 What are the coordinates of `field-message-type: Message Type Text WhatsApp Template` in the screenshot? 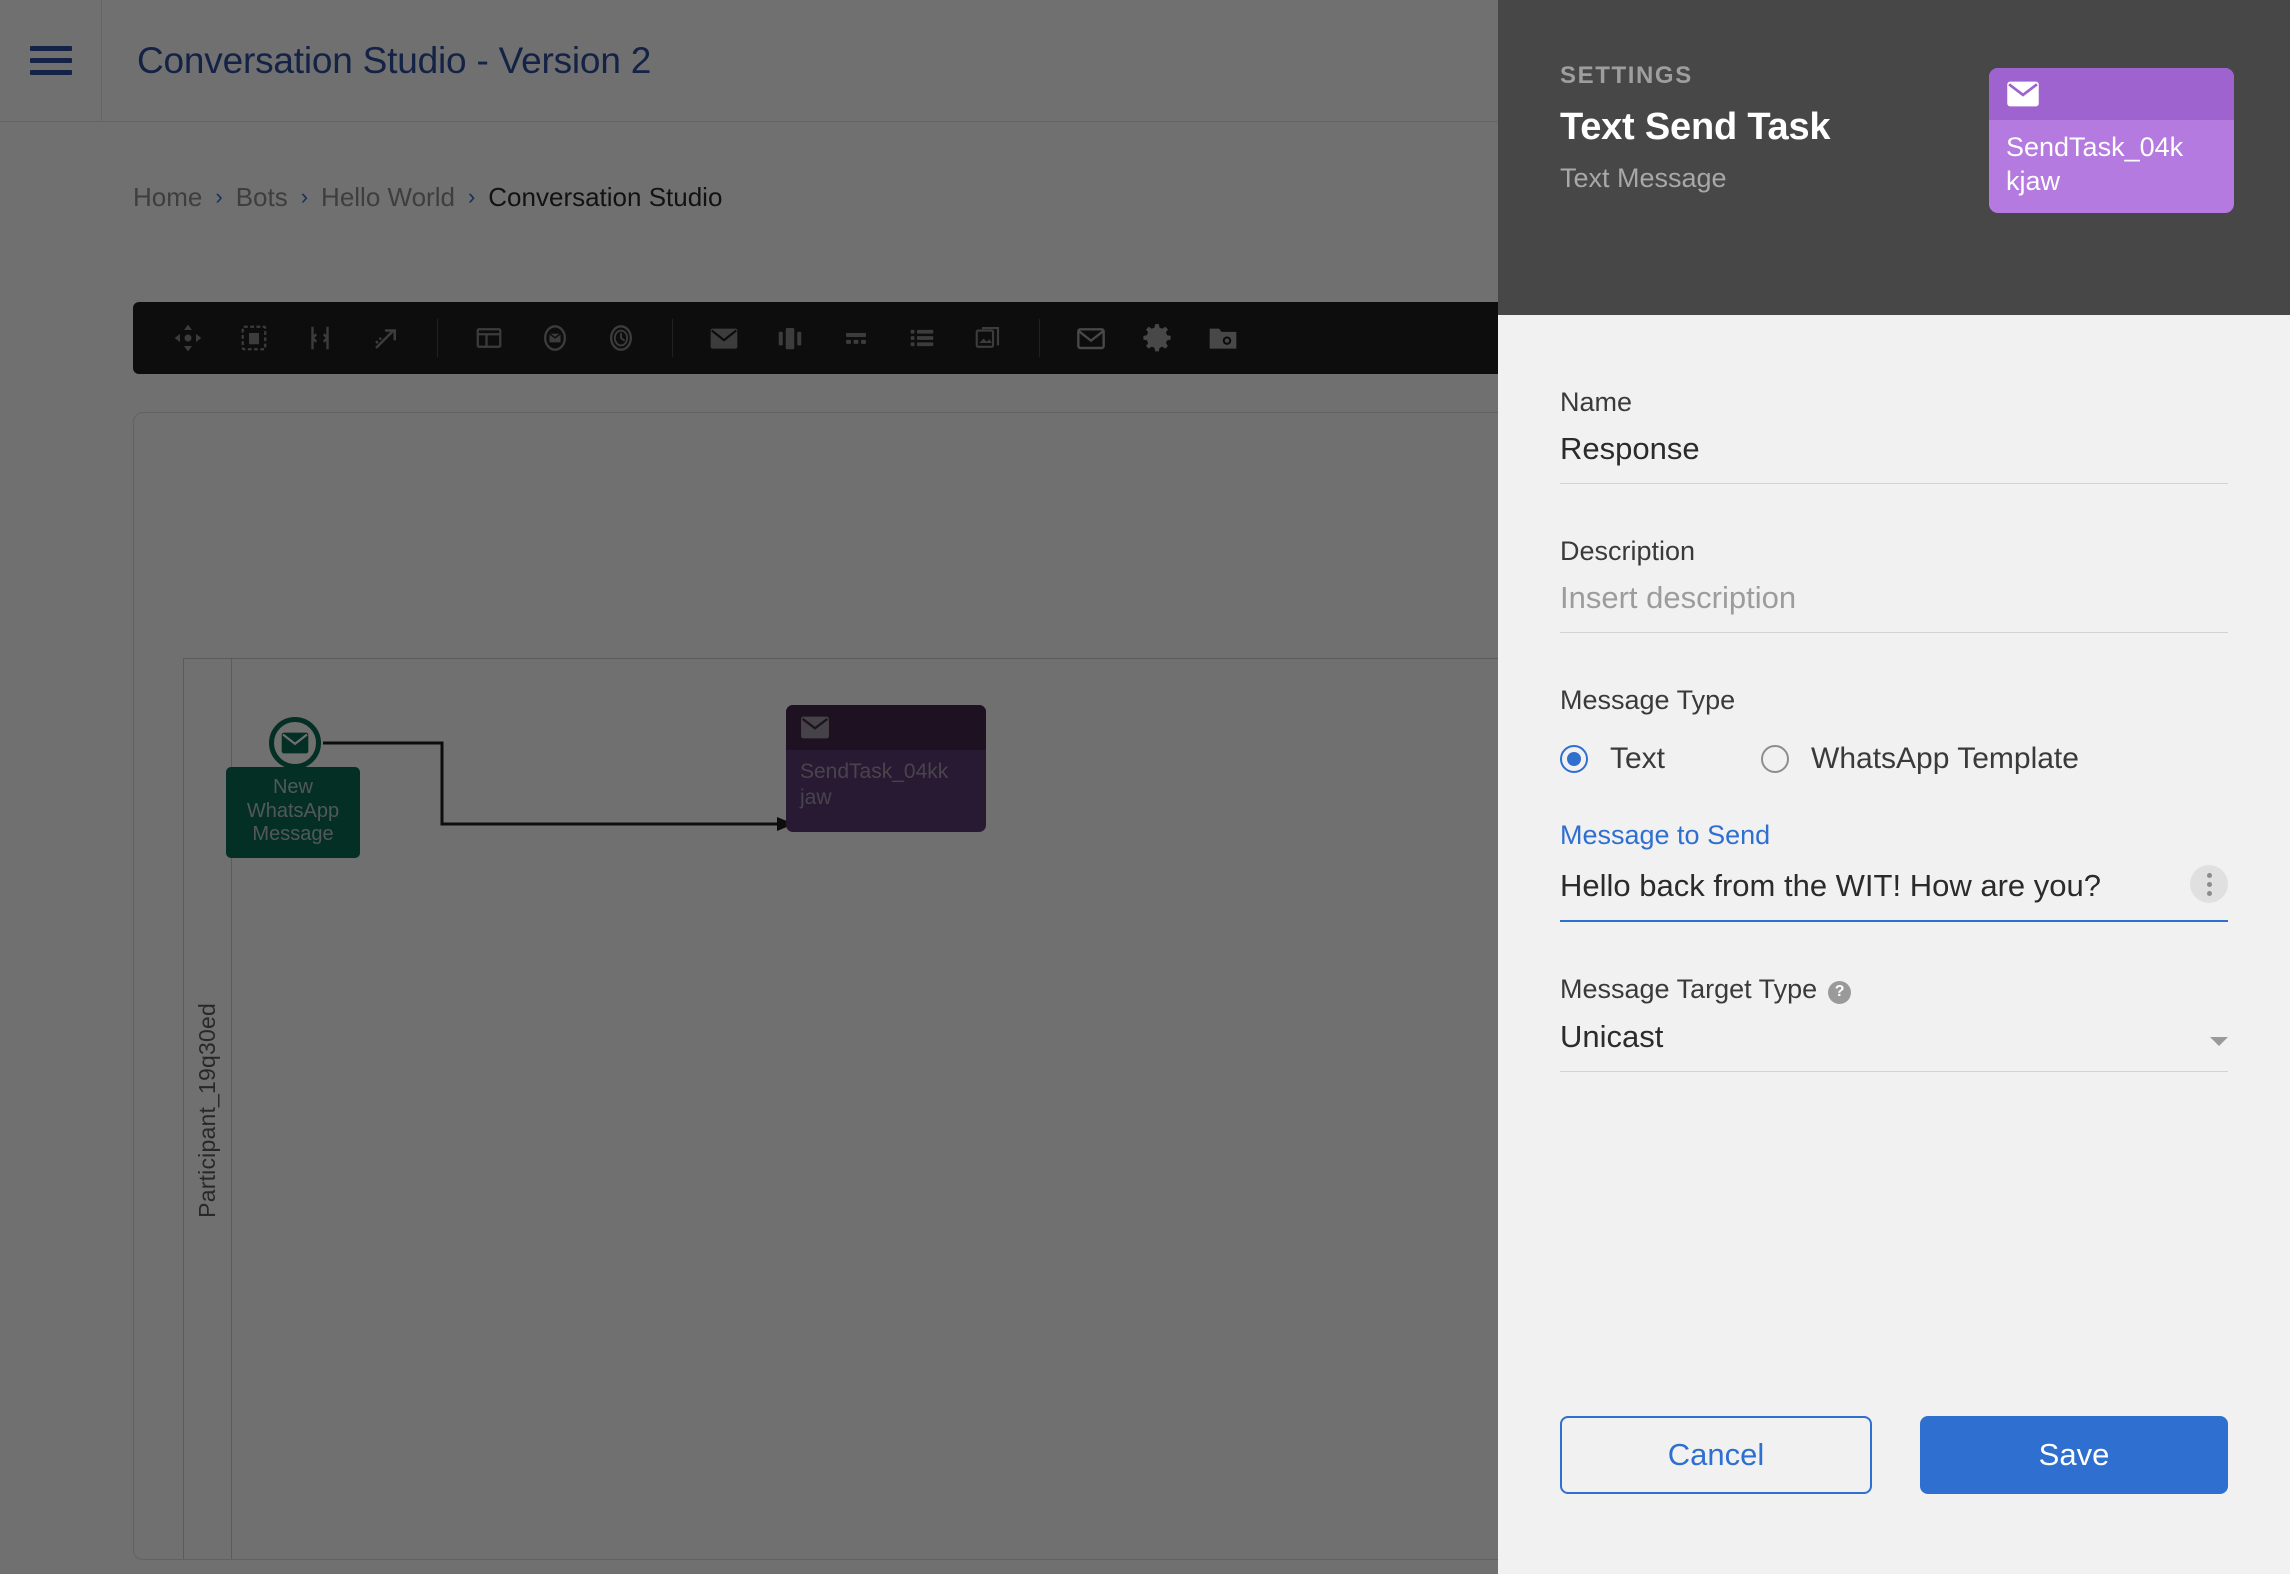 It's located at (1894, 730).